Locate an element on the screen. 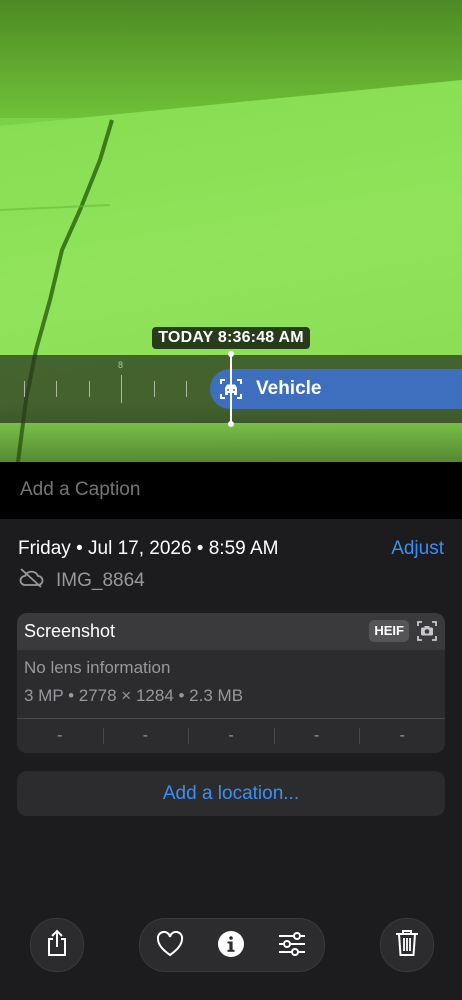 The image size is (462, 1000). caption-bar is located at coordinates (231, 490).